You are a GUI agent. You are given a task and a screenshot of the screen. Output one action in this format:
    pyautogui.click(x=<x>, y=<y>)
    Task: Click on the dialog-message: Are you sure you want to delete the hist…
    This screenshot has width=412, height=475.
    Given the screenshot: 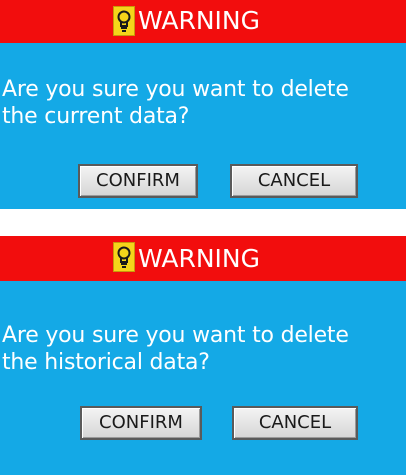 What is the action you would take?
    pyautogui.click(x=175, y=349)
    